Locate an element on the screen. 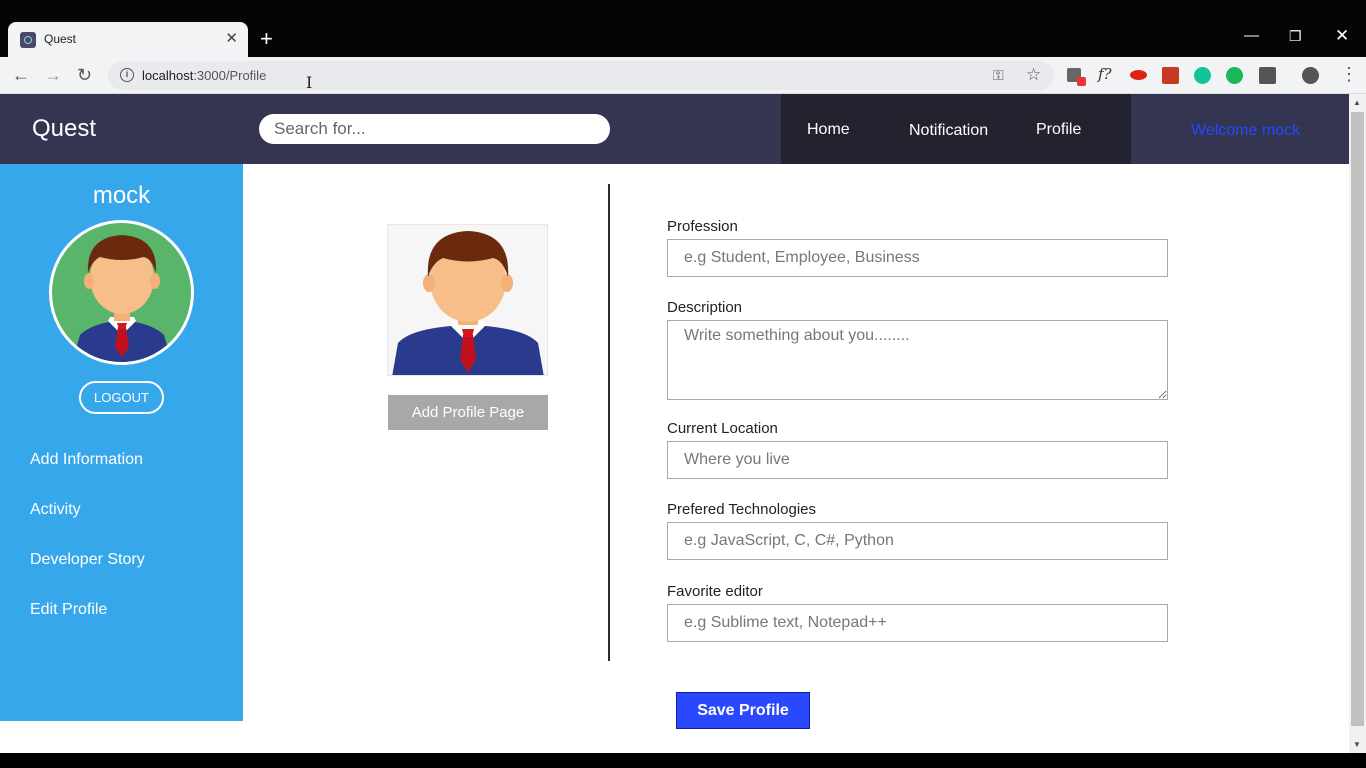 Image resolution: width=1366 pixels, height=768 pixels. nav-links: Home Notification Profile is located at coordinates (956, 129).